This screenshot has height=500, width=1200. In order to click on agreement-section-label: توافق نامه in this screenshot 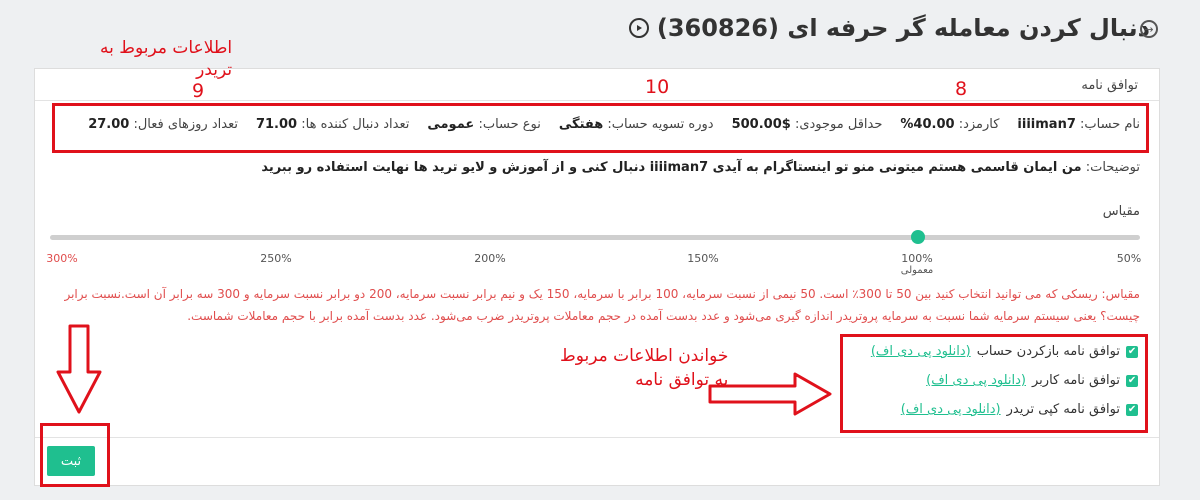, I will do `click(1109, 85)`.